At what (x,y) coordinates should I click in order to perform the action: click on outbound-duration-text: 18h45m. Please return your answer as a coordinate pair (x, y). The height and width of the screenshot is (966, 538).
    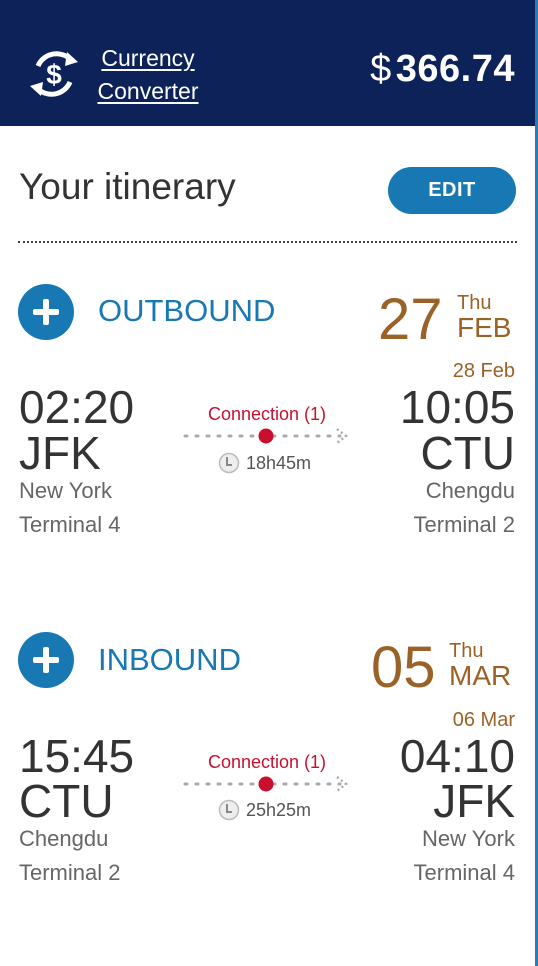
    Looking at the image, I should click on (279, 463).